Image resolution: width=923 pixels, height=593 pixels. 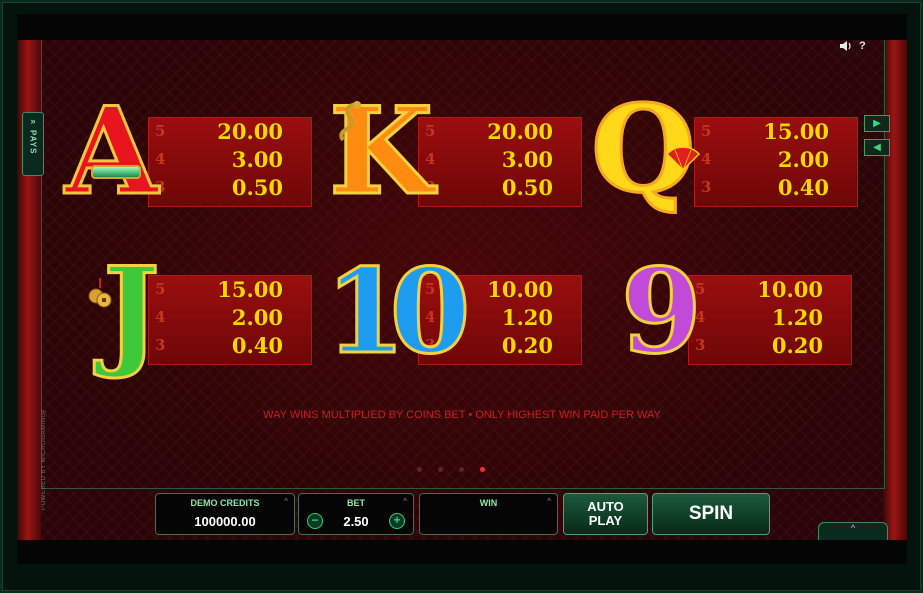 I want to click on coins-icon, so click(x=100, y=294).